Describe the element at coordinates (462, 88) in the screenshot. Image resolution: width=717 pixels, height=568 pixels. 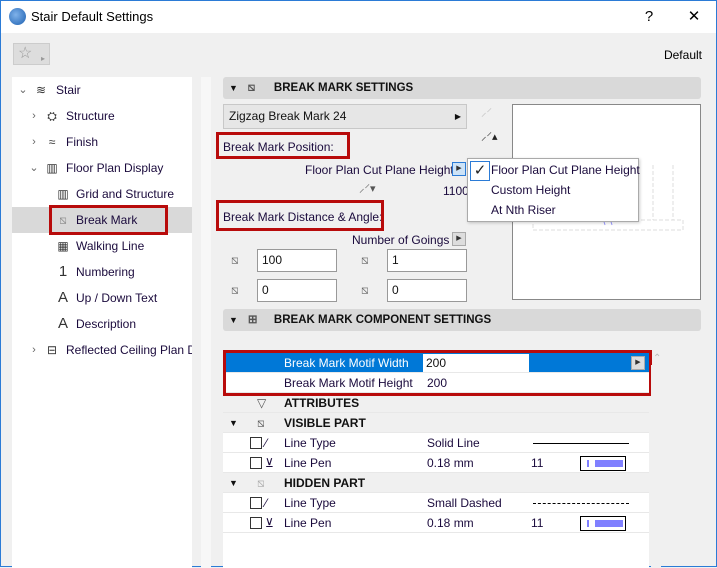
I see `break-mark-settings-header: ▼ ⧅ BREAK MARK SETTINGS` at that location.